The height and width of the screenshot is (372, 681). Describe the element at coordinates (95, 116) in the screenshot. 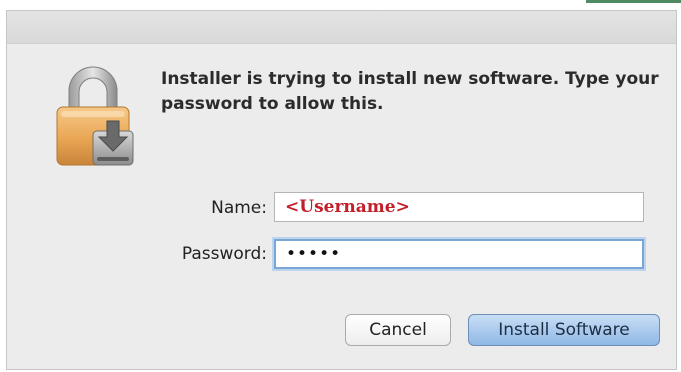

I see `lock-download-icon` at that location.